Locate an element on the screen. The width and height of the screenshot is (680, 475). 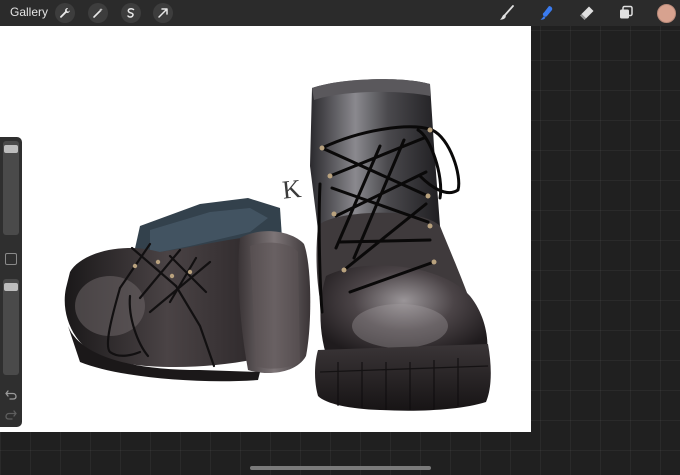
opacity-slider is located at coordinates (11, 327).